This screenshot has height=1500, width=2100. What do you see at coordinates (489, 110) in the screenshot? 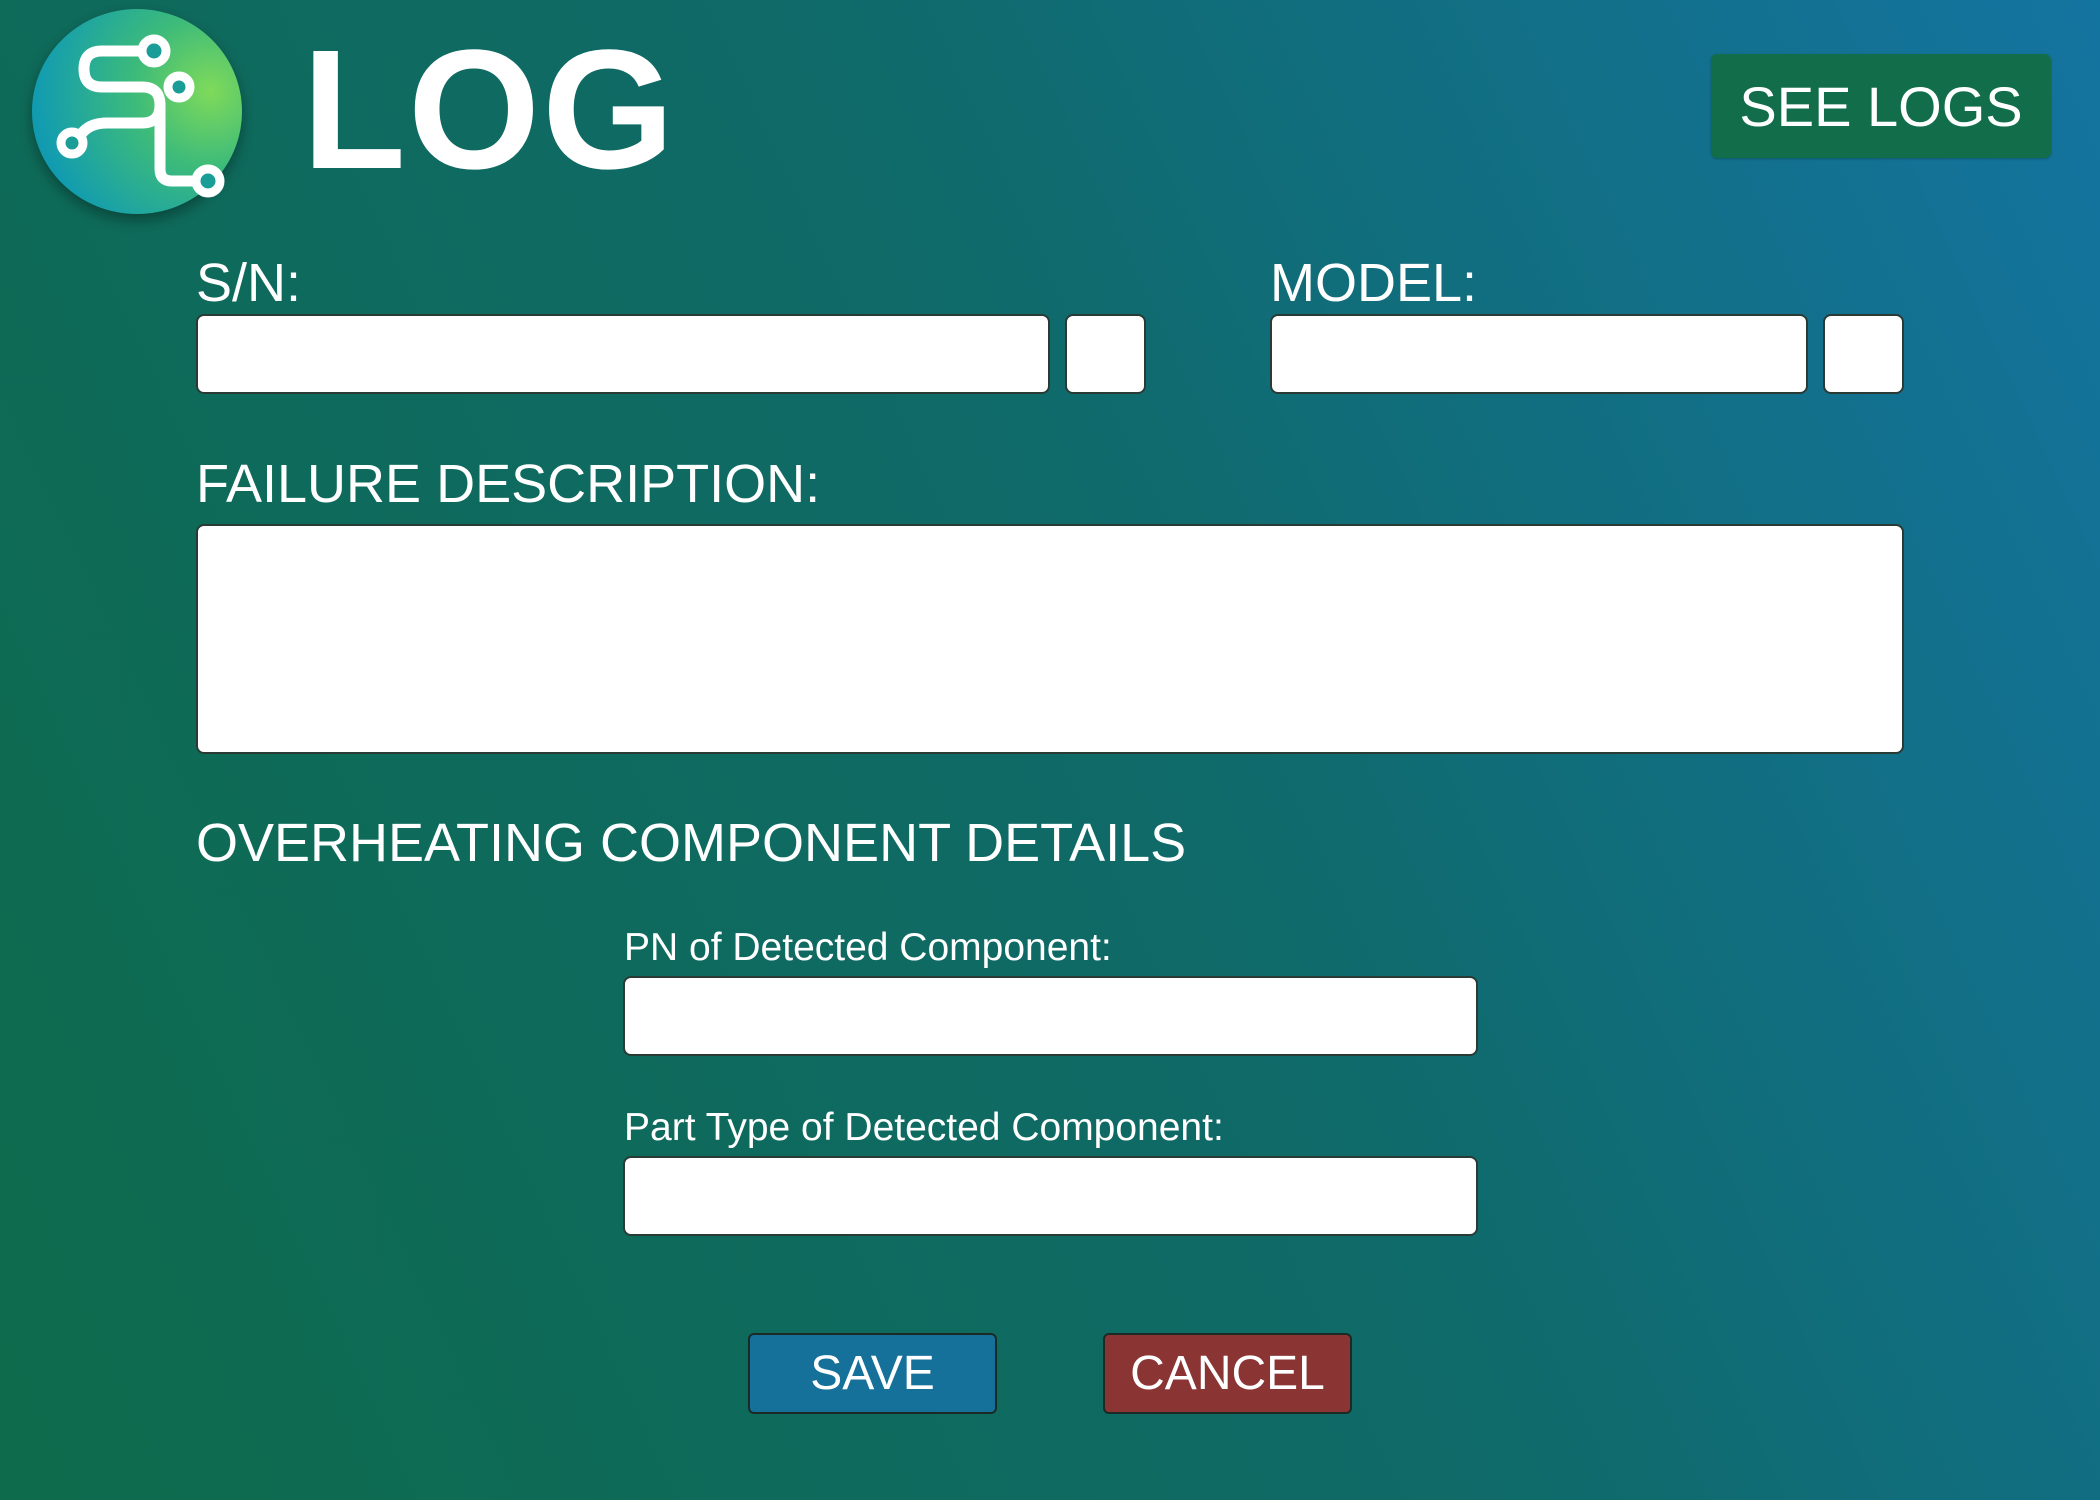
I see `page-title: LOG` at bounding box center [489, 110].